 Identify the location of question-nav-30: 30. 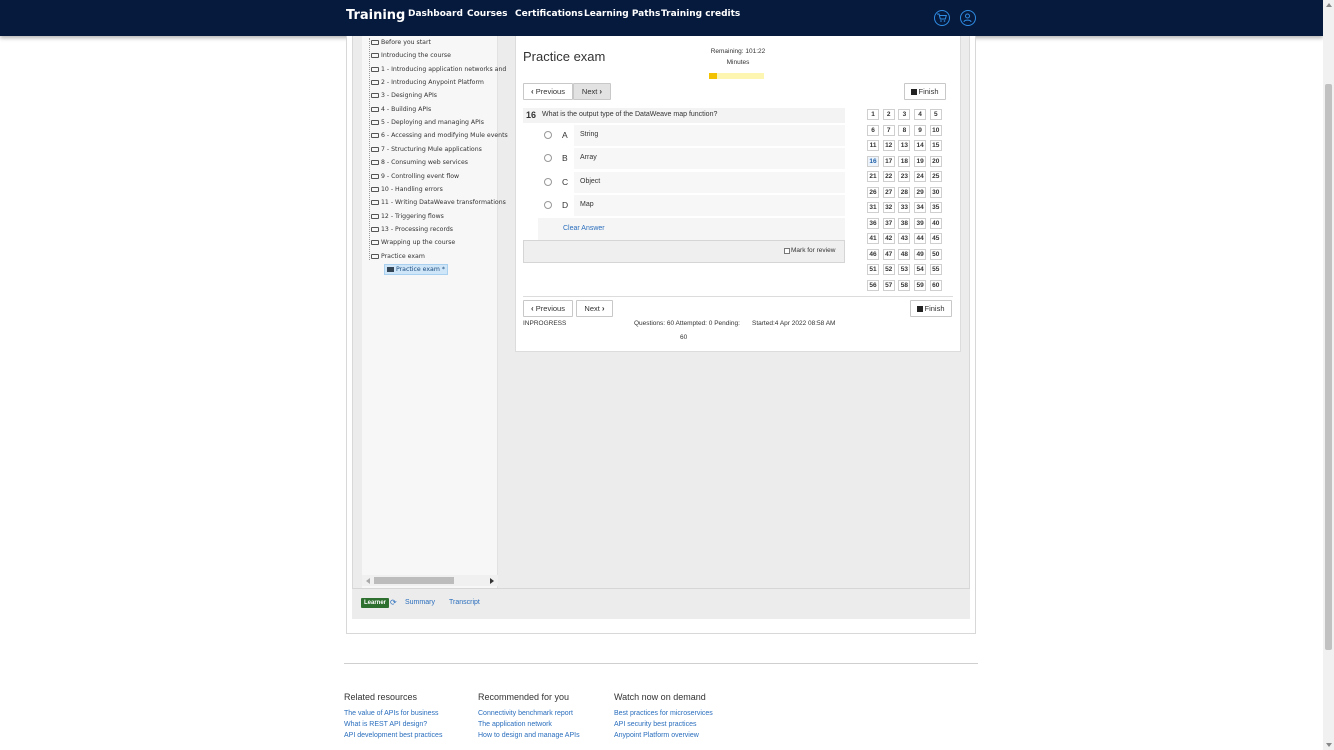
(935, 192).